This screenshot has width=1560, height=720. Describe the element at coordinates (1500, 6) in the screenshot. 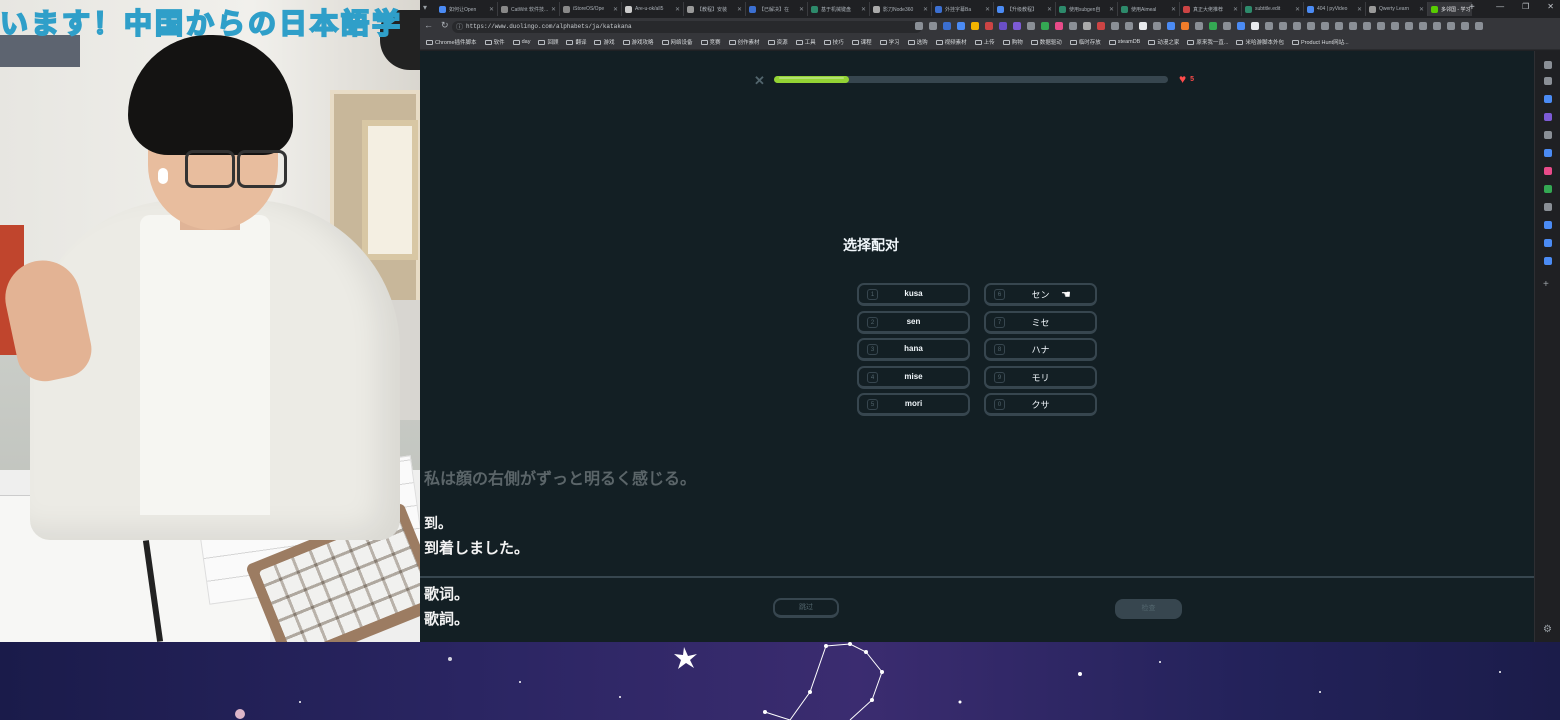

I see `minimize-icon: —` at that location.